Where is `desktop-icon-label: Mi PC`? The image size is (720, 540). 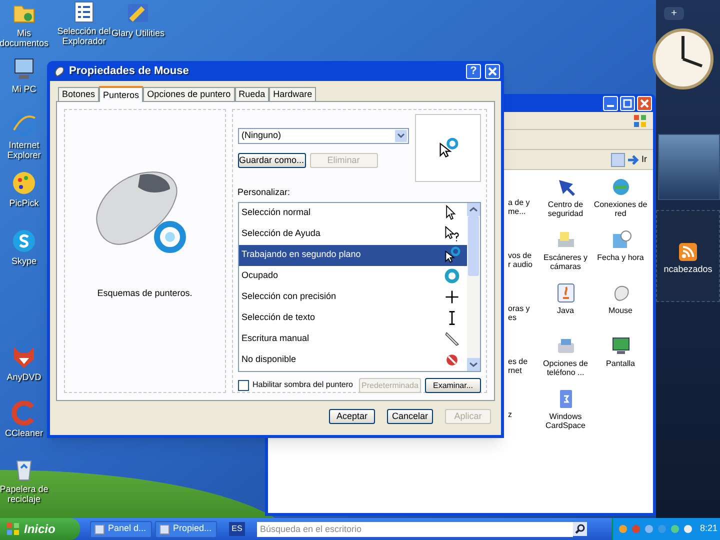 desktop-icon-label: Mi PC is located at coordinates (24, 89).